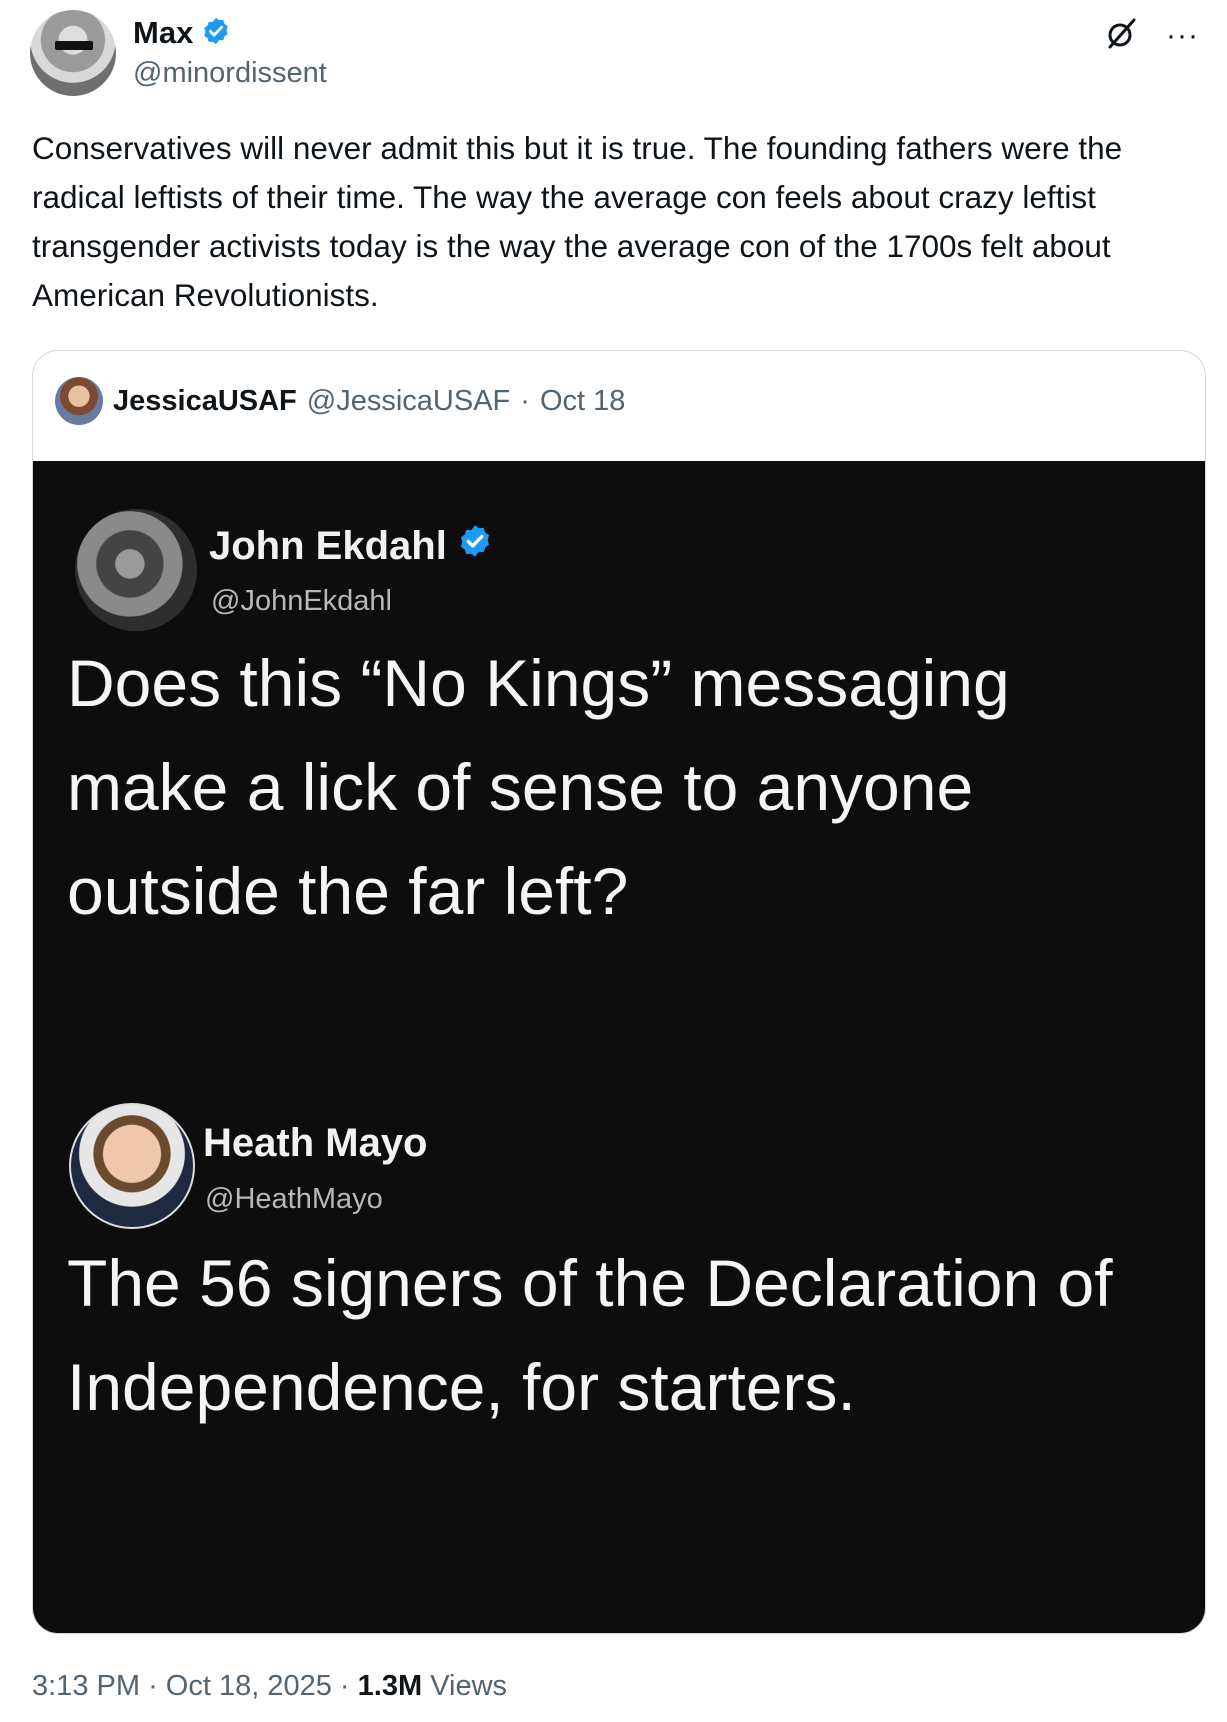 This screenshot has width=1227, height=1722. Describe the element at coordinates (315, 1143) in the screenshot. I see `heath-mayo-name: Heath Mayo` at that location.